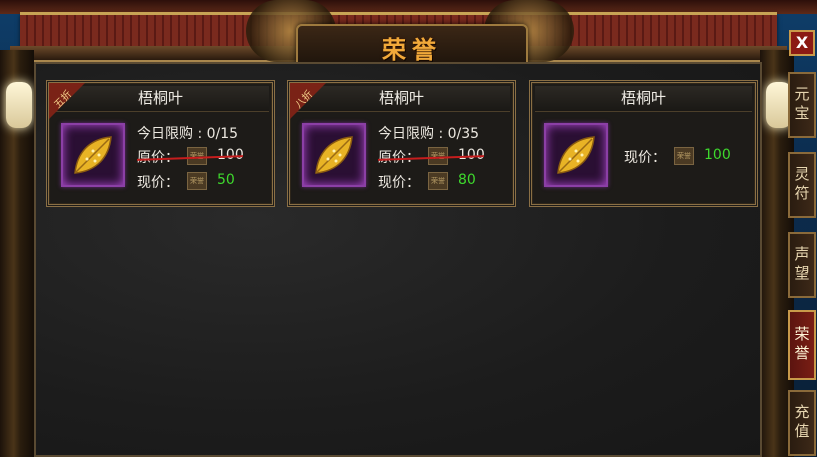  Describe the element at coordinates (226, 180) in the screenshot. I see `current-price-value: 50` at that location.